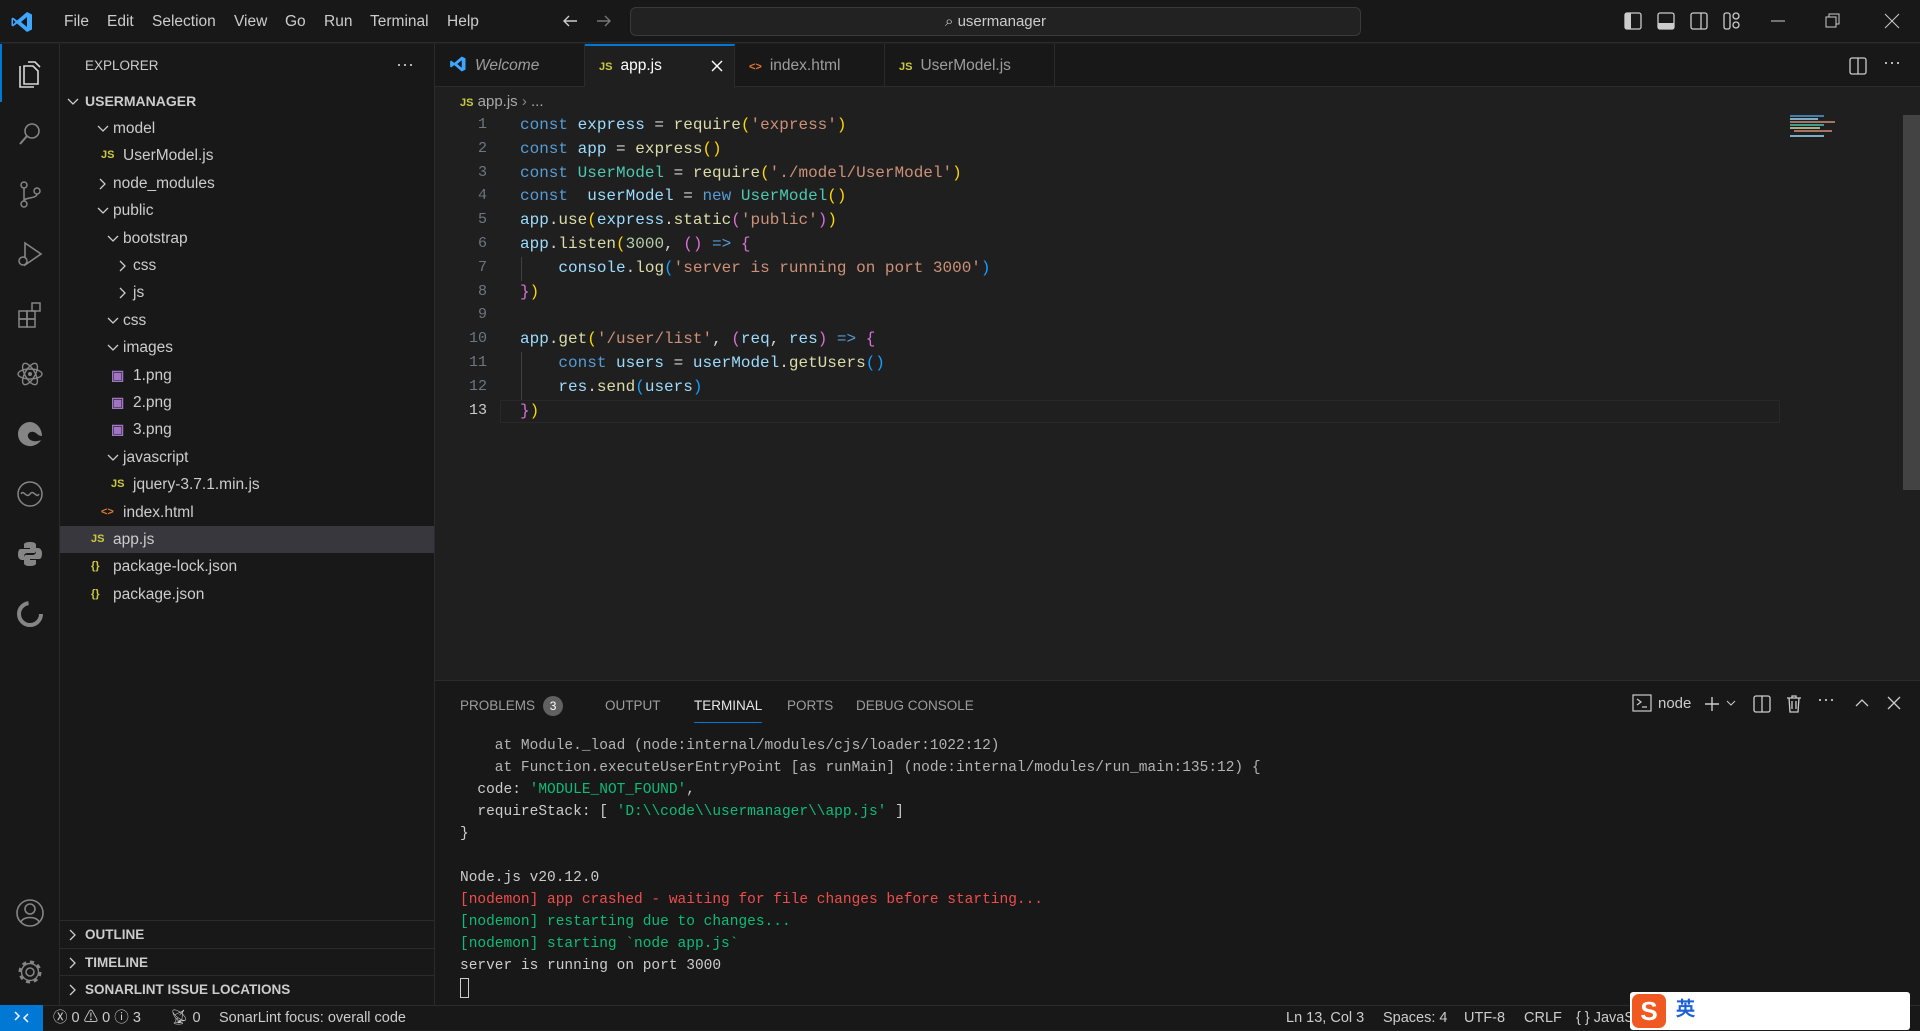 The width and height of the screenshot is (1920, 1031). What do you see at coordinates (250, 21) in the screenshot?
I see `menu-view: View` at bounding box center [250, 21].